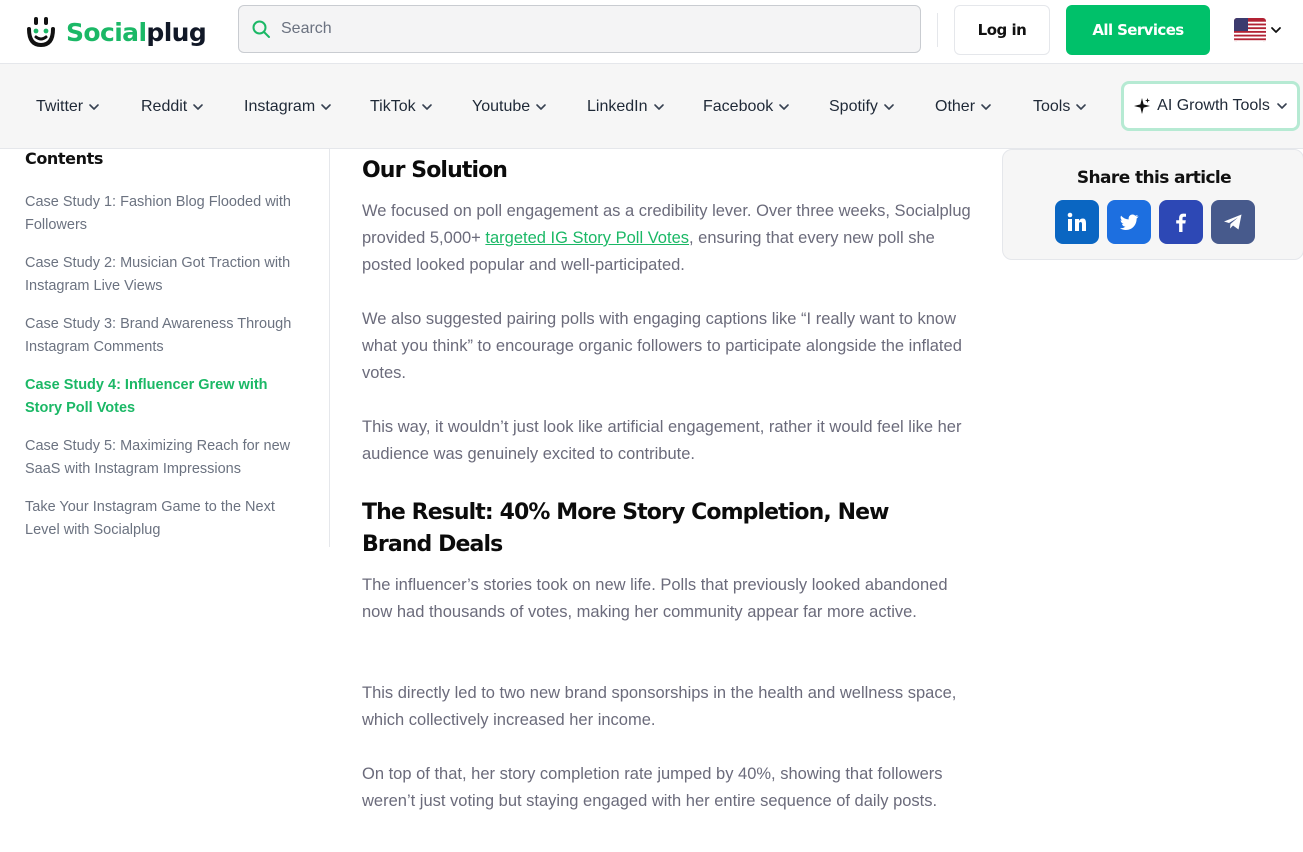 The width and height of the screenshot is (1303, 852). I want to click on nav-item-reddit: Reddit, so click(172, 107).